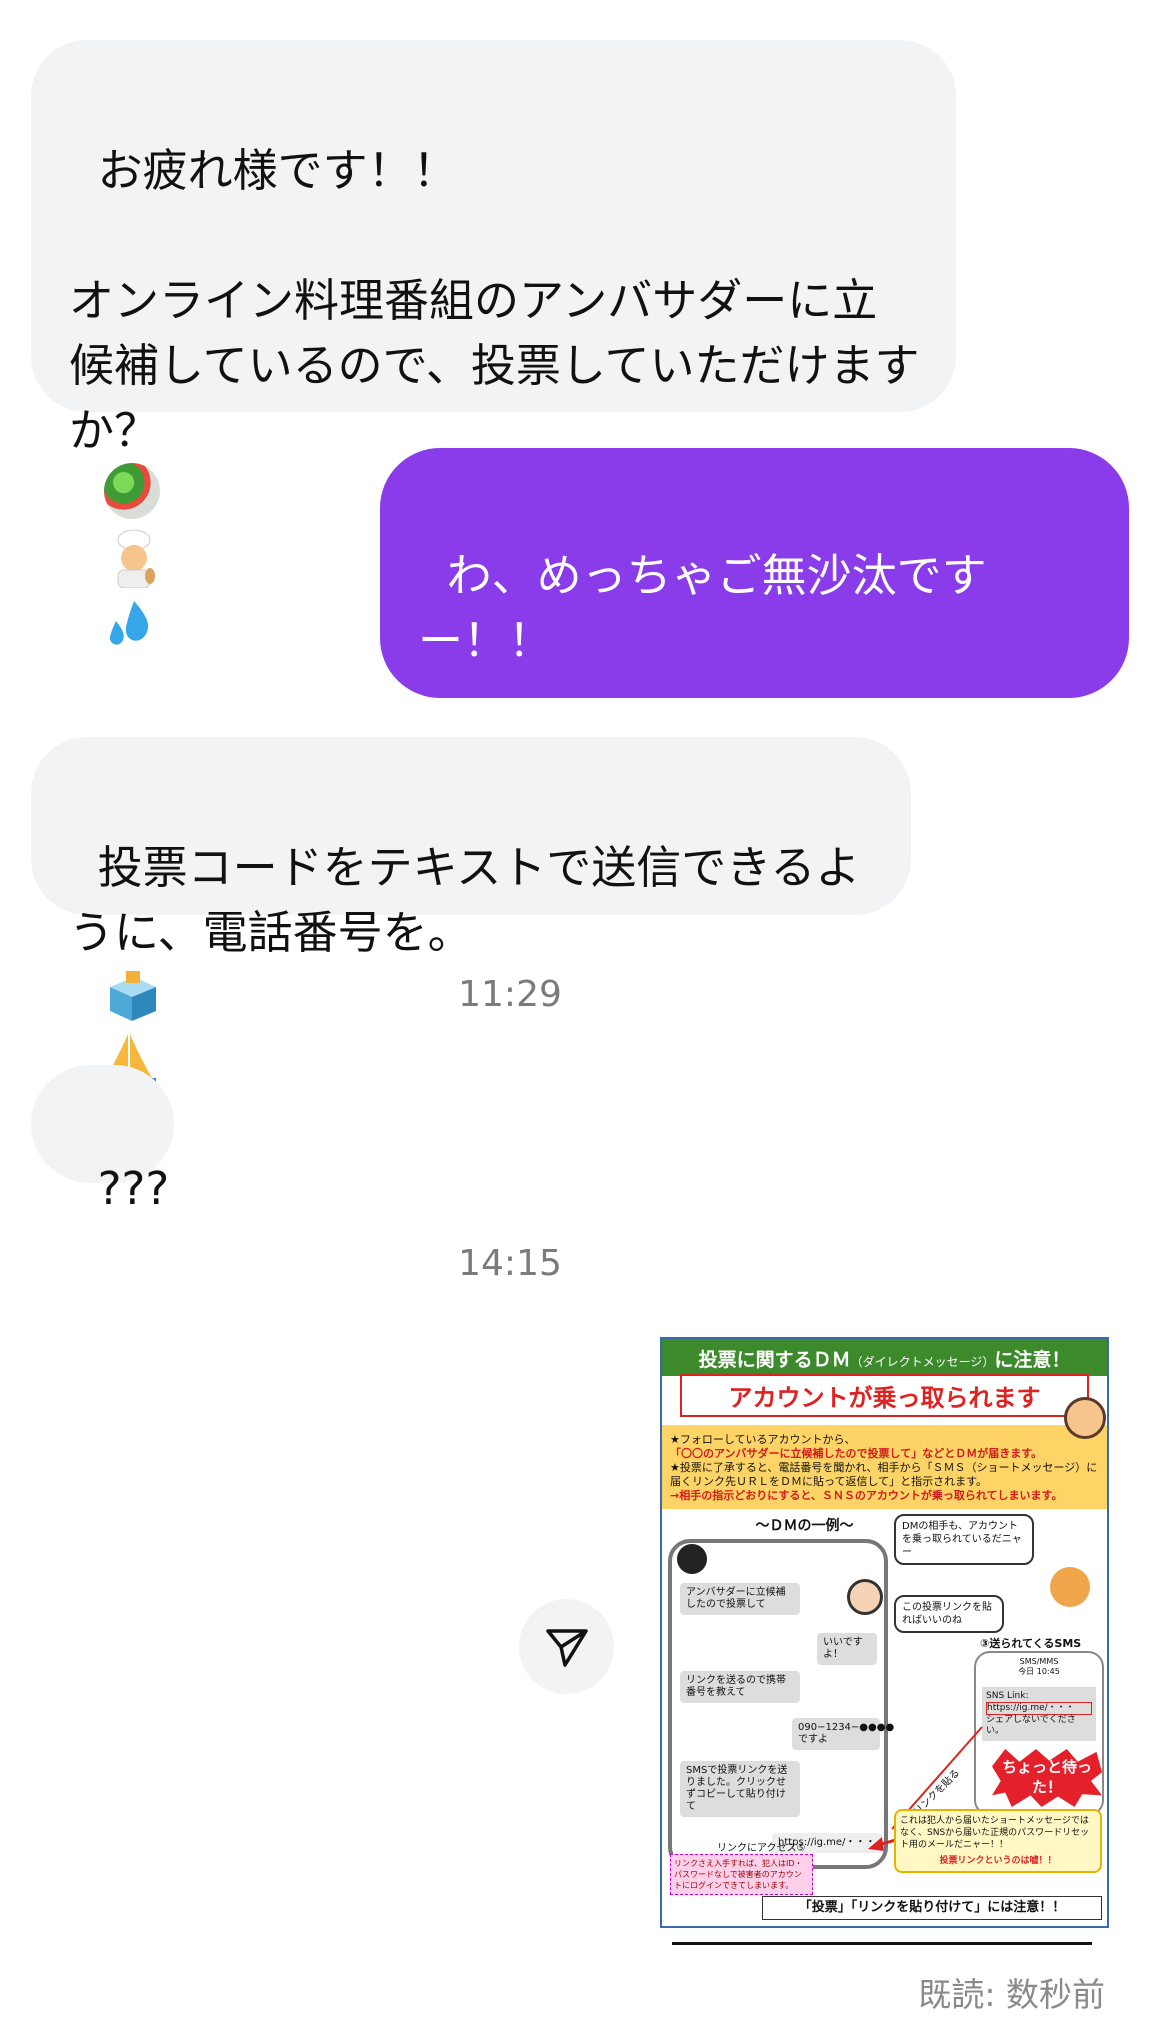  What do you see at coordinates (865, 1597) in the screenshot?
I see `girl-character` at bounding box center [865, 1597].